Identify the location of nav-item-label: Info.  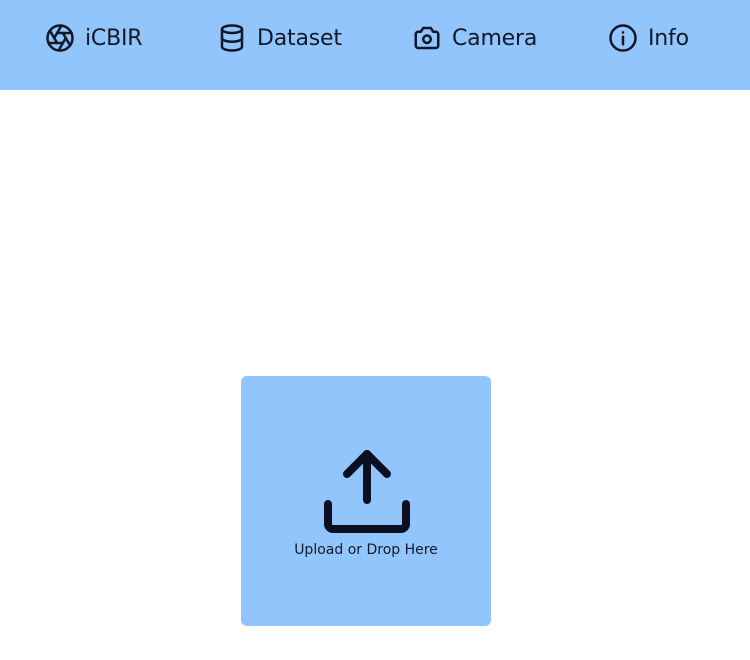
(668, 38).